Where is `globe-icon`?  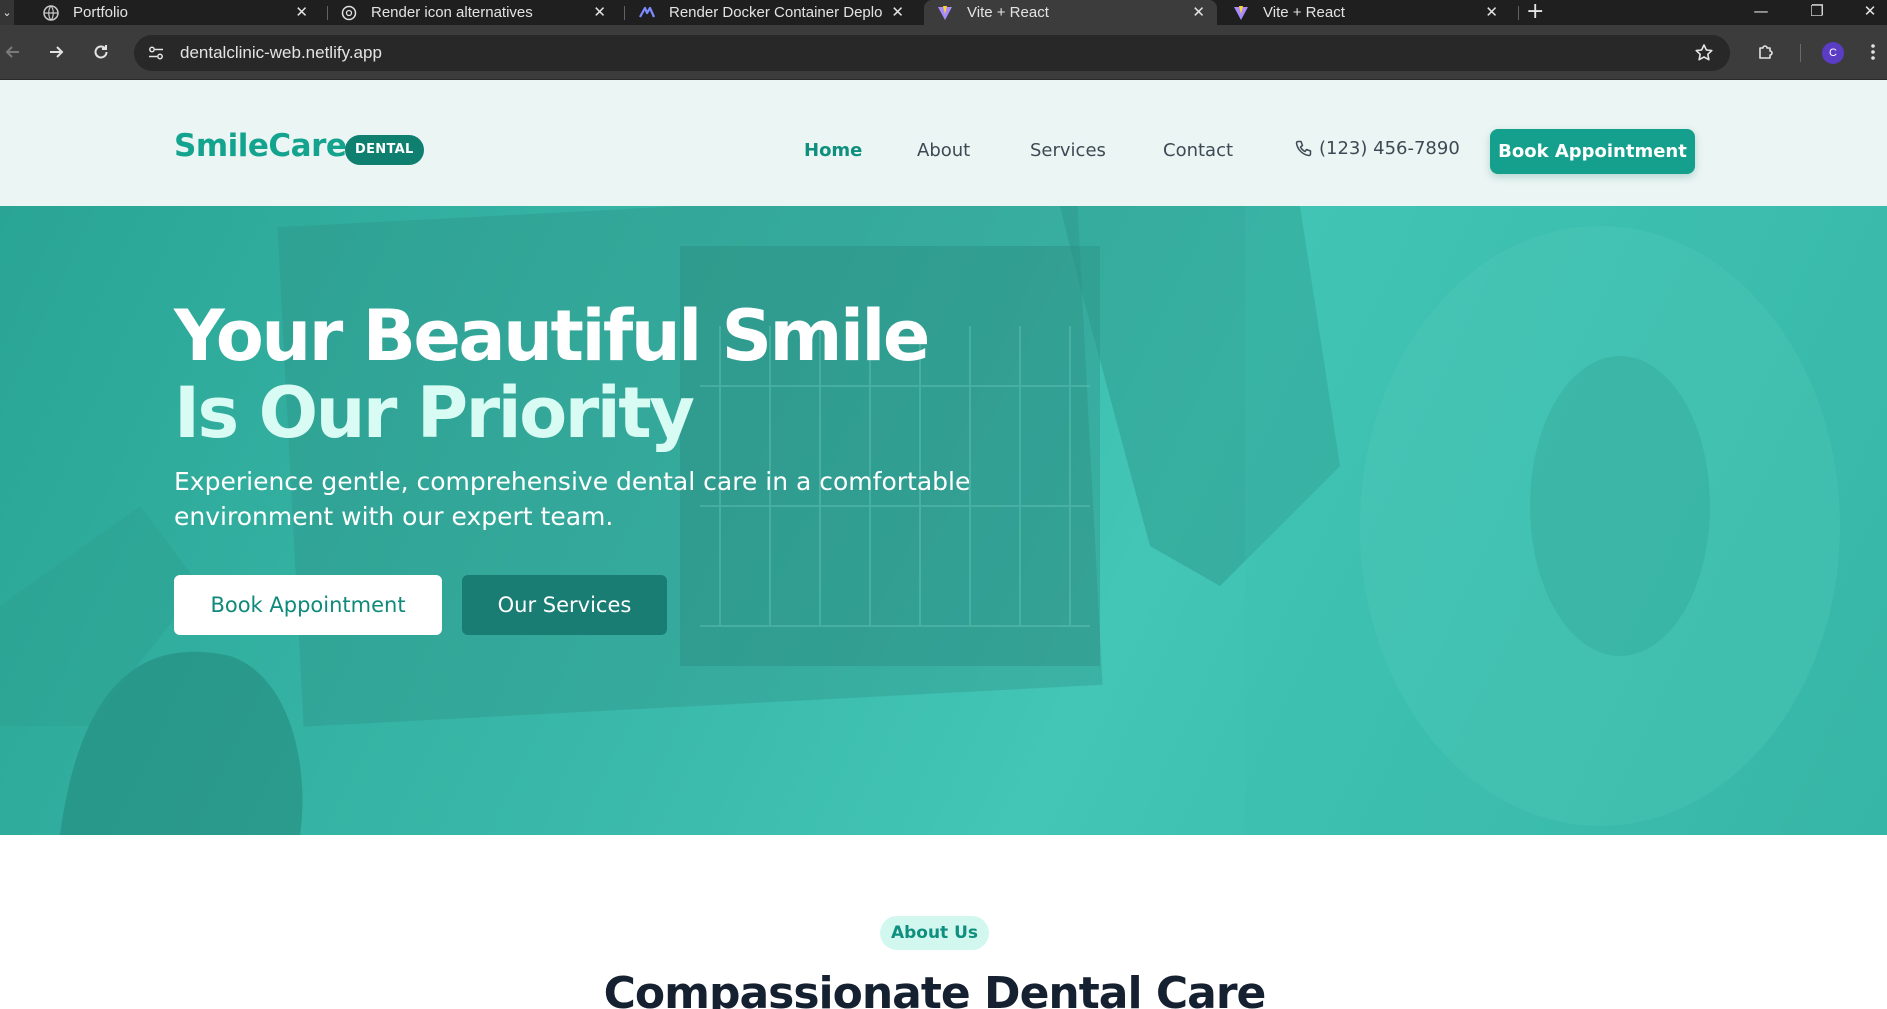
globe-icon is located at coordinates (51, 13).